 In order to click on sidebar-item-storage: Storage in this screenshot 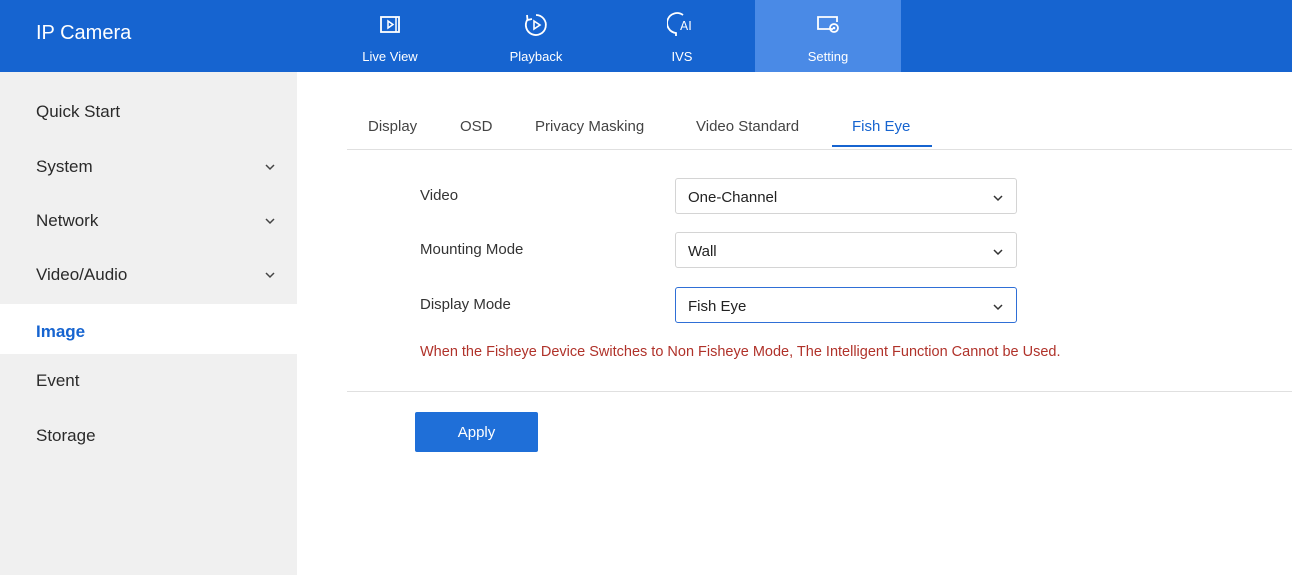, I will do `click(148, 436)`.